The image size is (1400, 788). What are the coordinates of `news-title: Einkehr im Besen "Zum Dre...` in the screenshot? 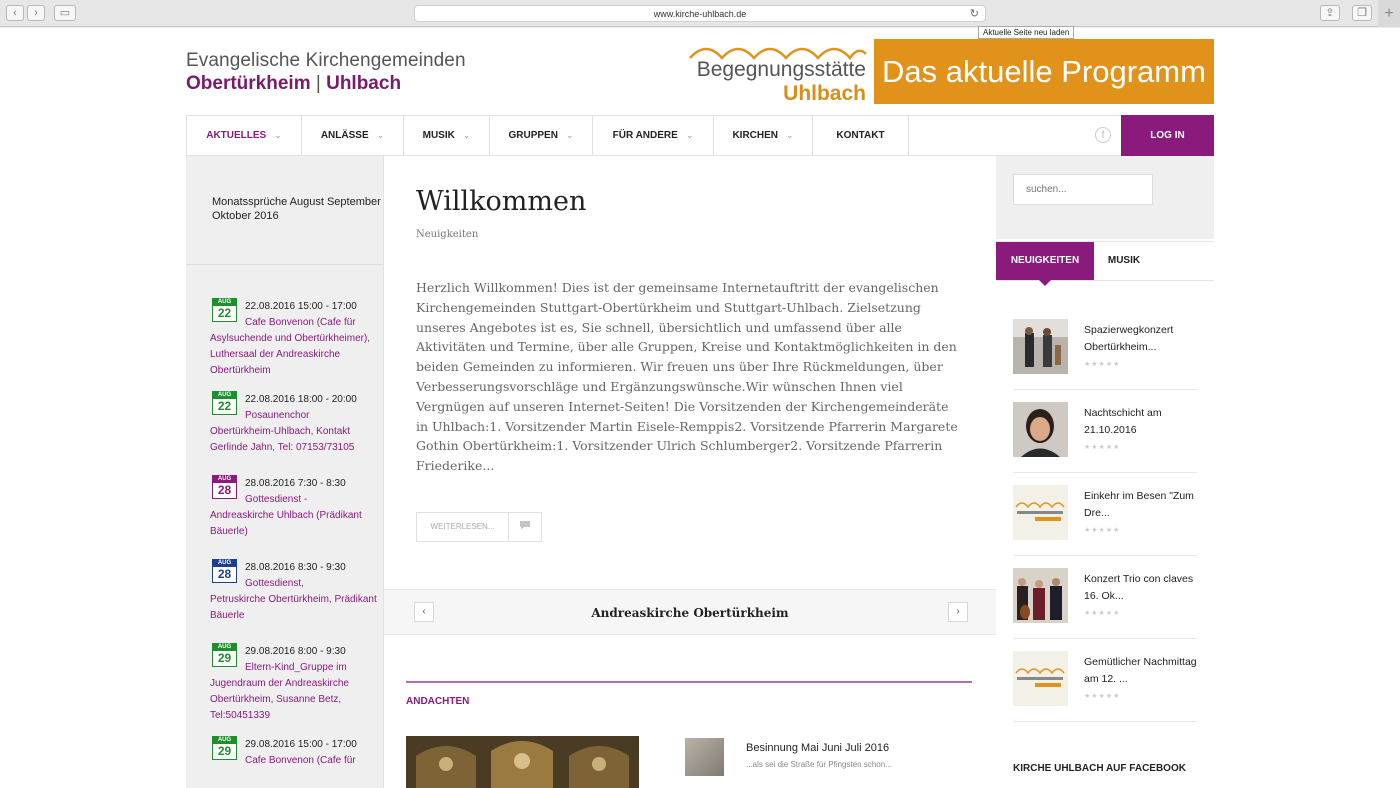 It's located at (1141, 505).